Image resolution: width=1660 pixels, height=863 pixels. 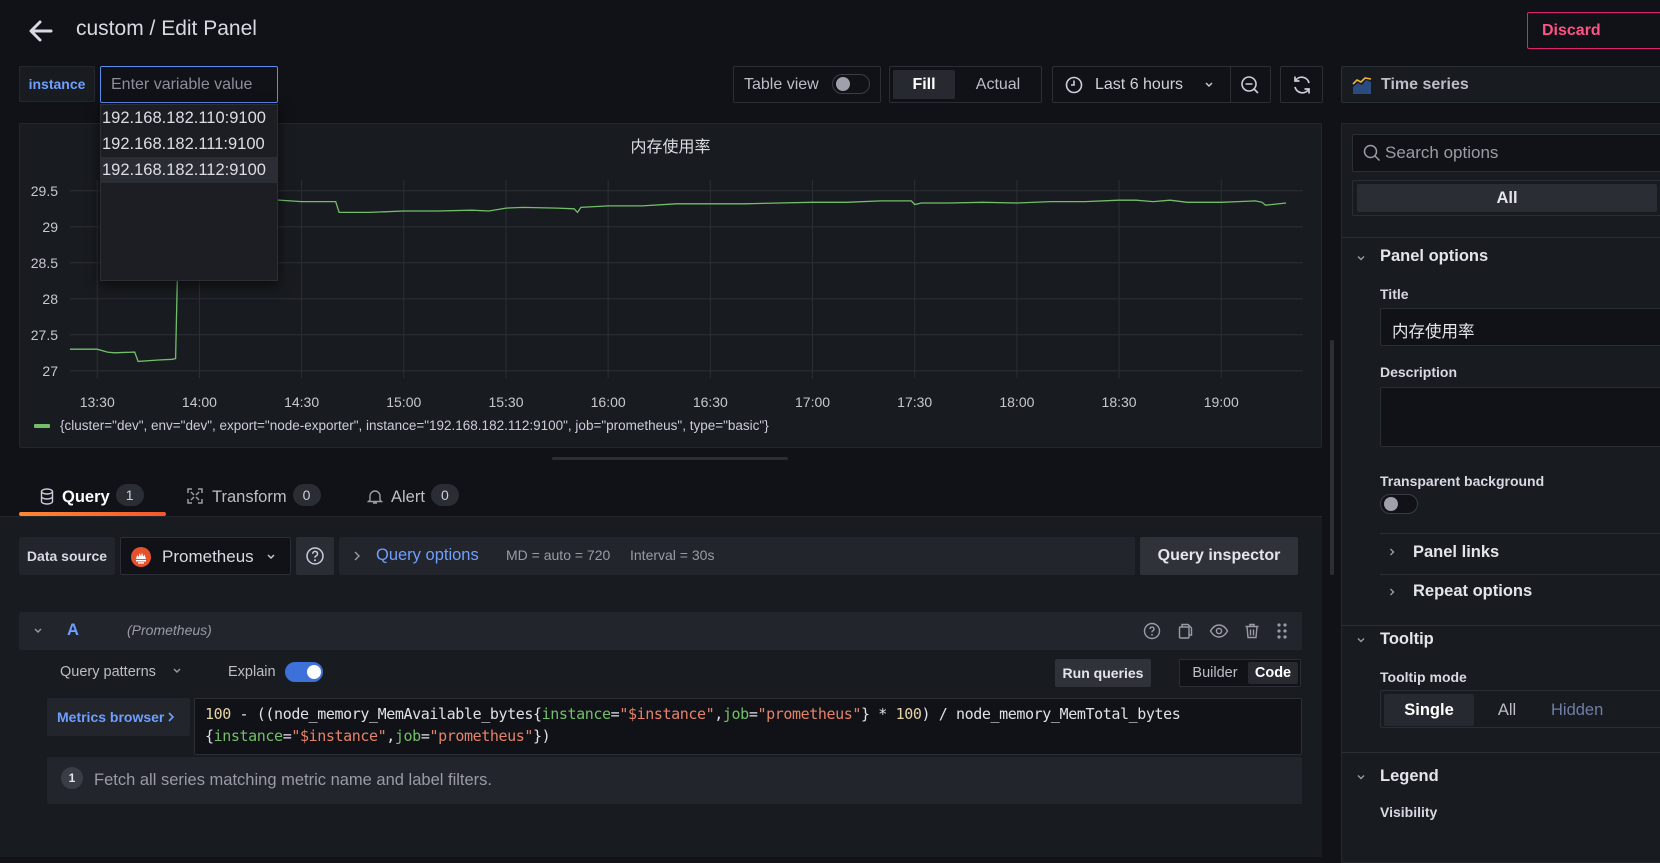 I want to click on arrow-left-icon, so click(x=41, y=31).